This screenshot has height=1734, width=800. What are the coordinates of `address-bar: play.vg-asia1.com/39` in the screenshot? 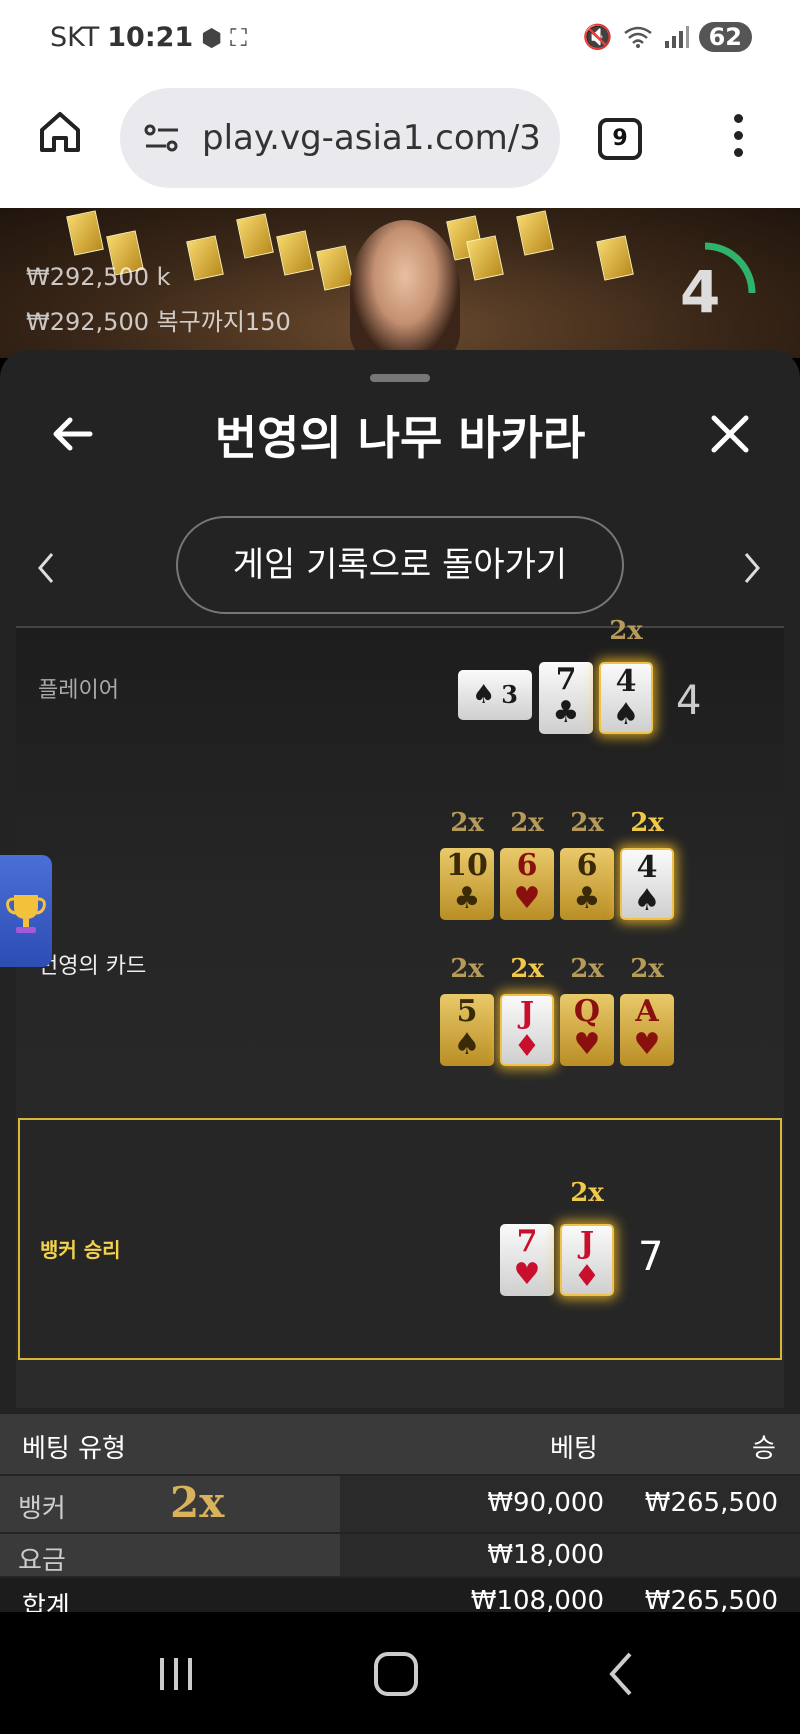 It's located at (340, 138).